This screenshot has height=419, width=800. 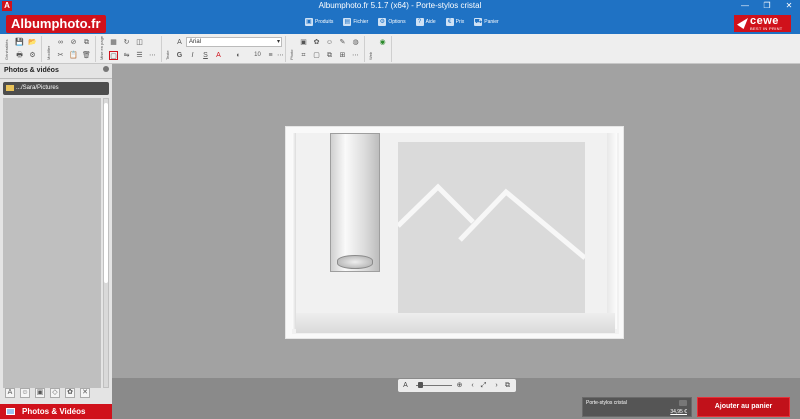 I want to click on next-page-icon: ›, so click(x=496, y=385).